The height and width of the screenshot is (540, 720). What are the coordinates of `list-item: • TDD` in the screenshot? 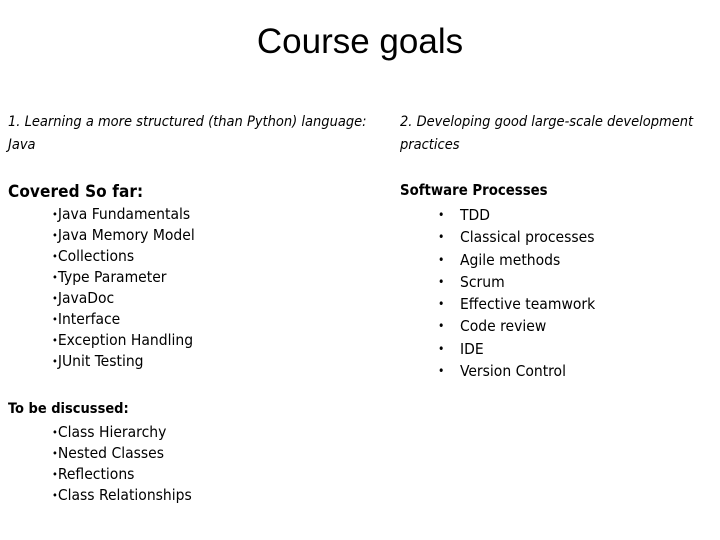 It's located at (516, 215).